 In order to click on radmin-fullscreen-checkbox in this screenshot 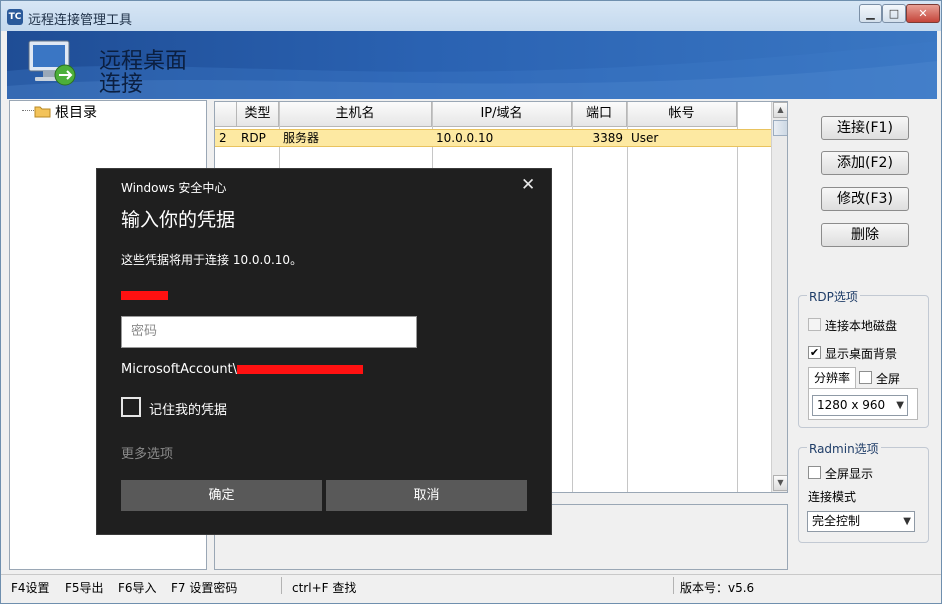, I will do `click(814, 472)`.